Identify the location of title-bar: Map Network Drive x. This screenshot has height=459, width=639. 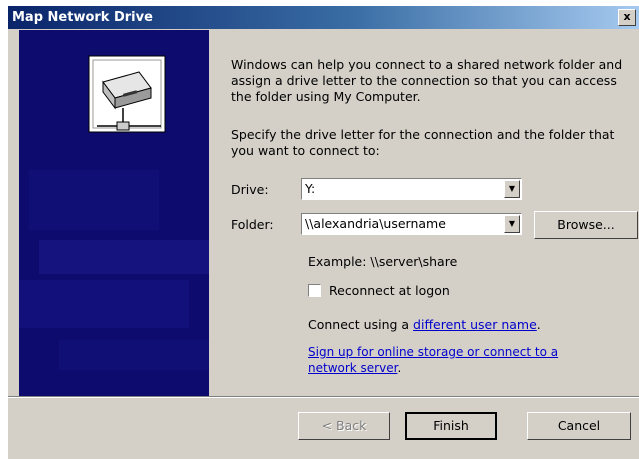
(323, 17).